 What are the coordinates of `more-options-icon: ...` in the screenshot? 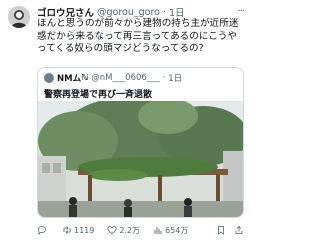 It's located at (240, 8).